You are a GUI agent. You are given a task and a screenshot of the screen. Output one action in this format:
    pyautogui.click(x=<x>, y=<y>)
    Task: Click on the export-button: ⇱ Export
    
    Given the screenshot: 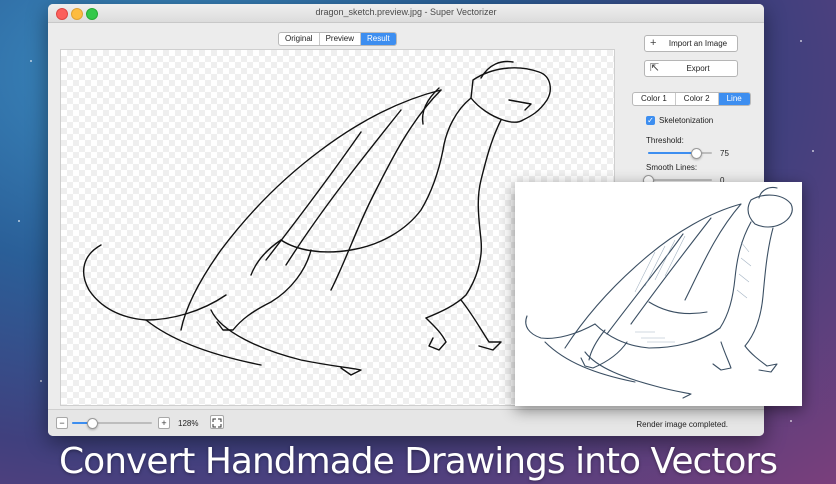 What is the action you would take?
    pyautogui.click(x=691, y=68)
    